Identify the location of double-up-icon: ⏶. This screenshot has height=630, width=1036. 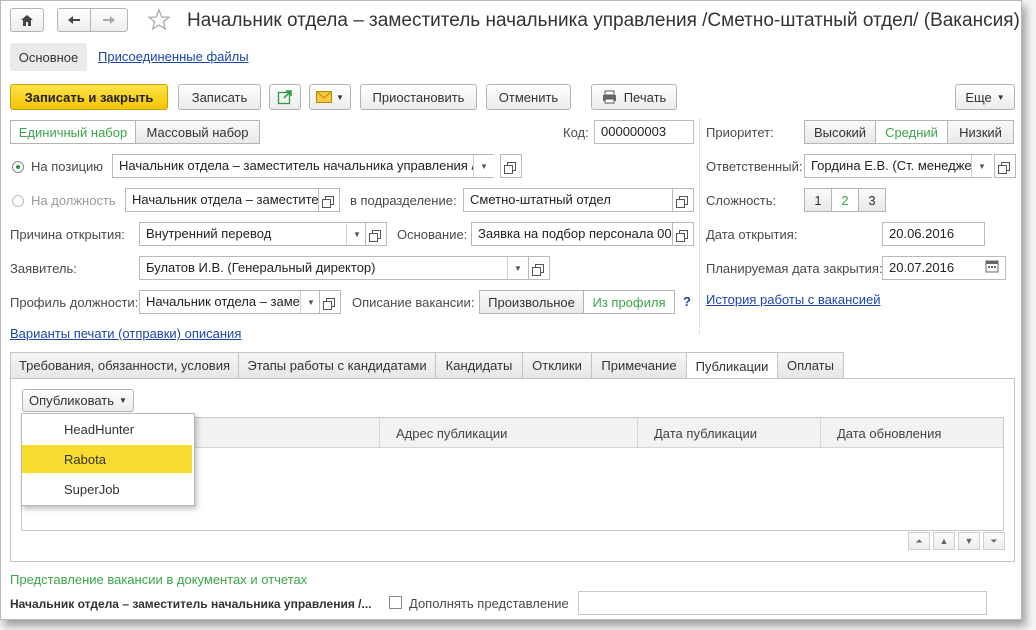
(919, 540).